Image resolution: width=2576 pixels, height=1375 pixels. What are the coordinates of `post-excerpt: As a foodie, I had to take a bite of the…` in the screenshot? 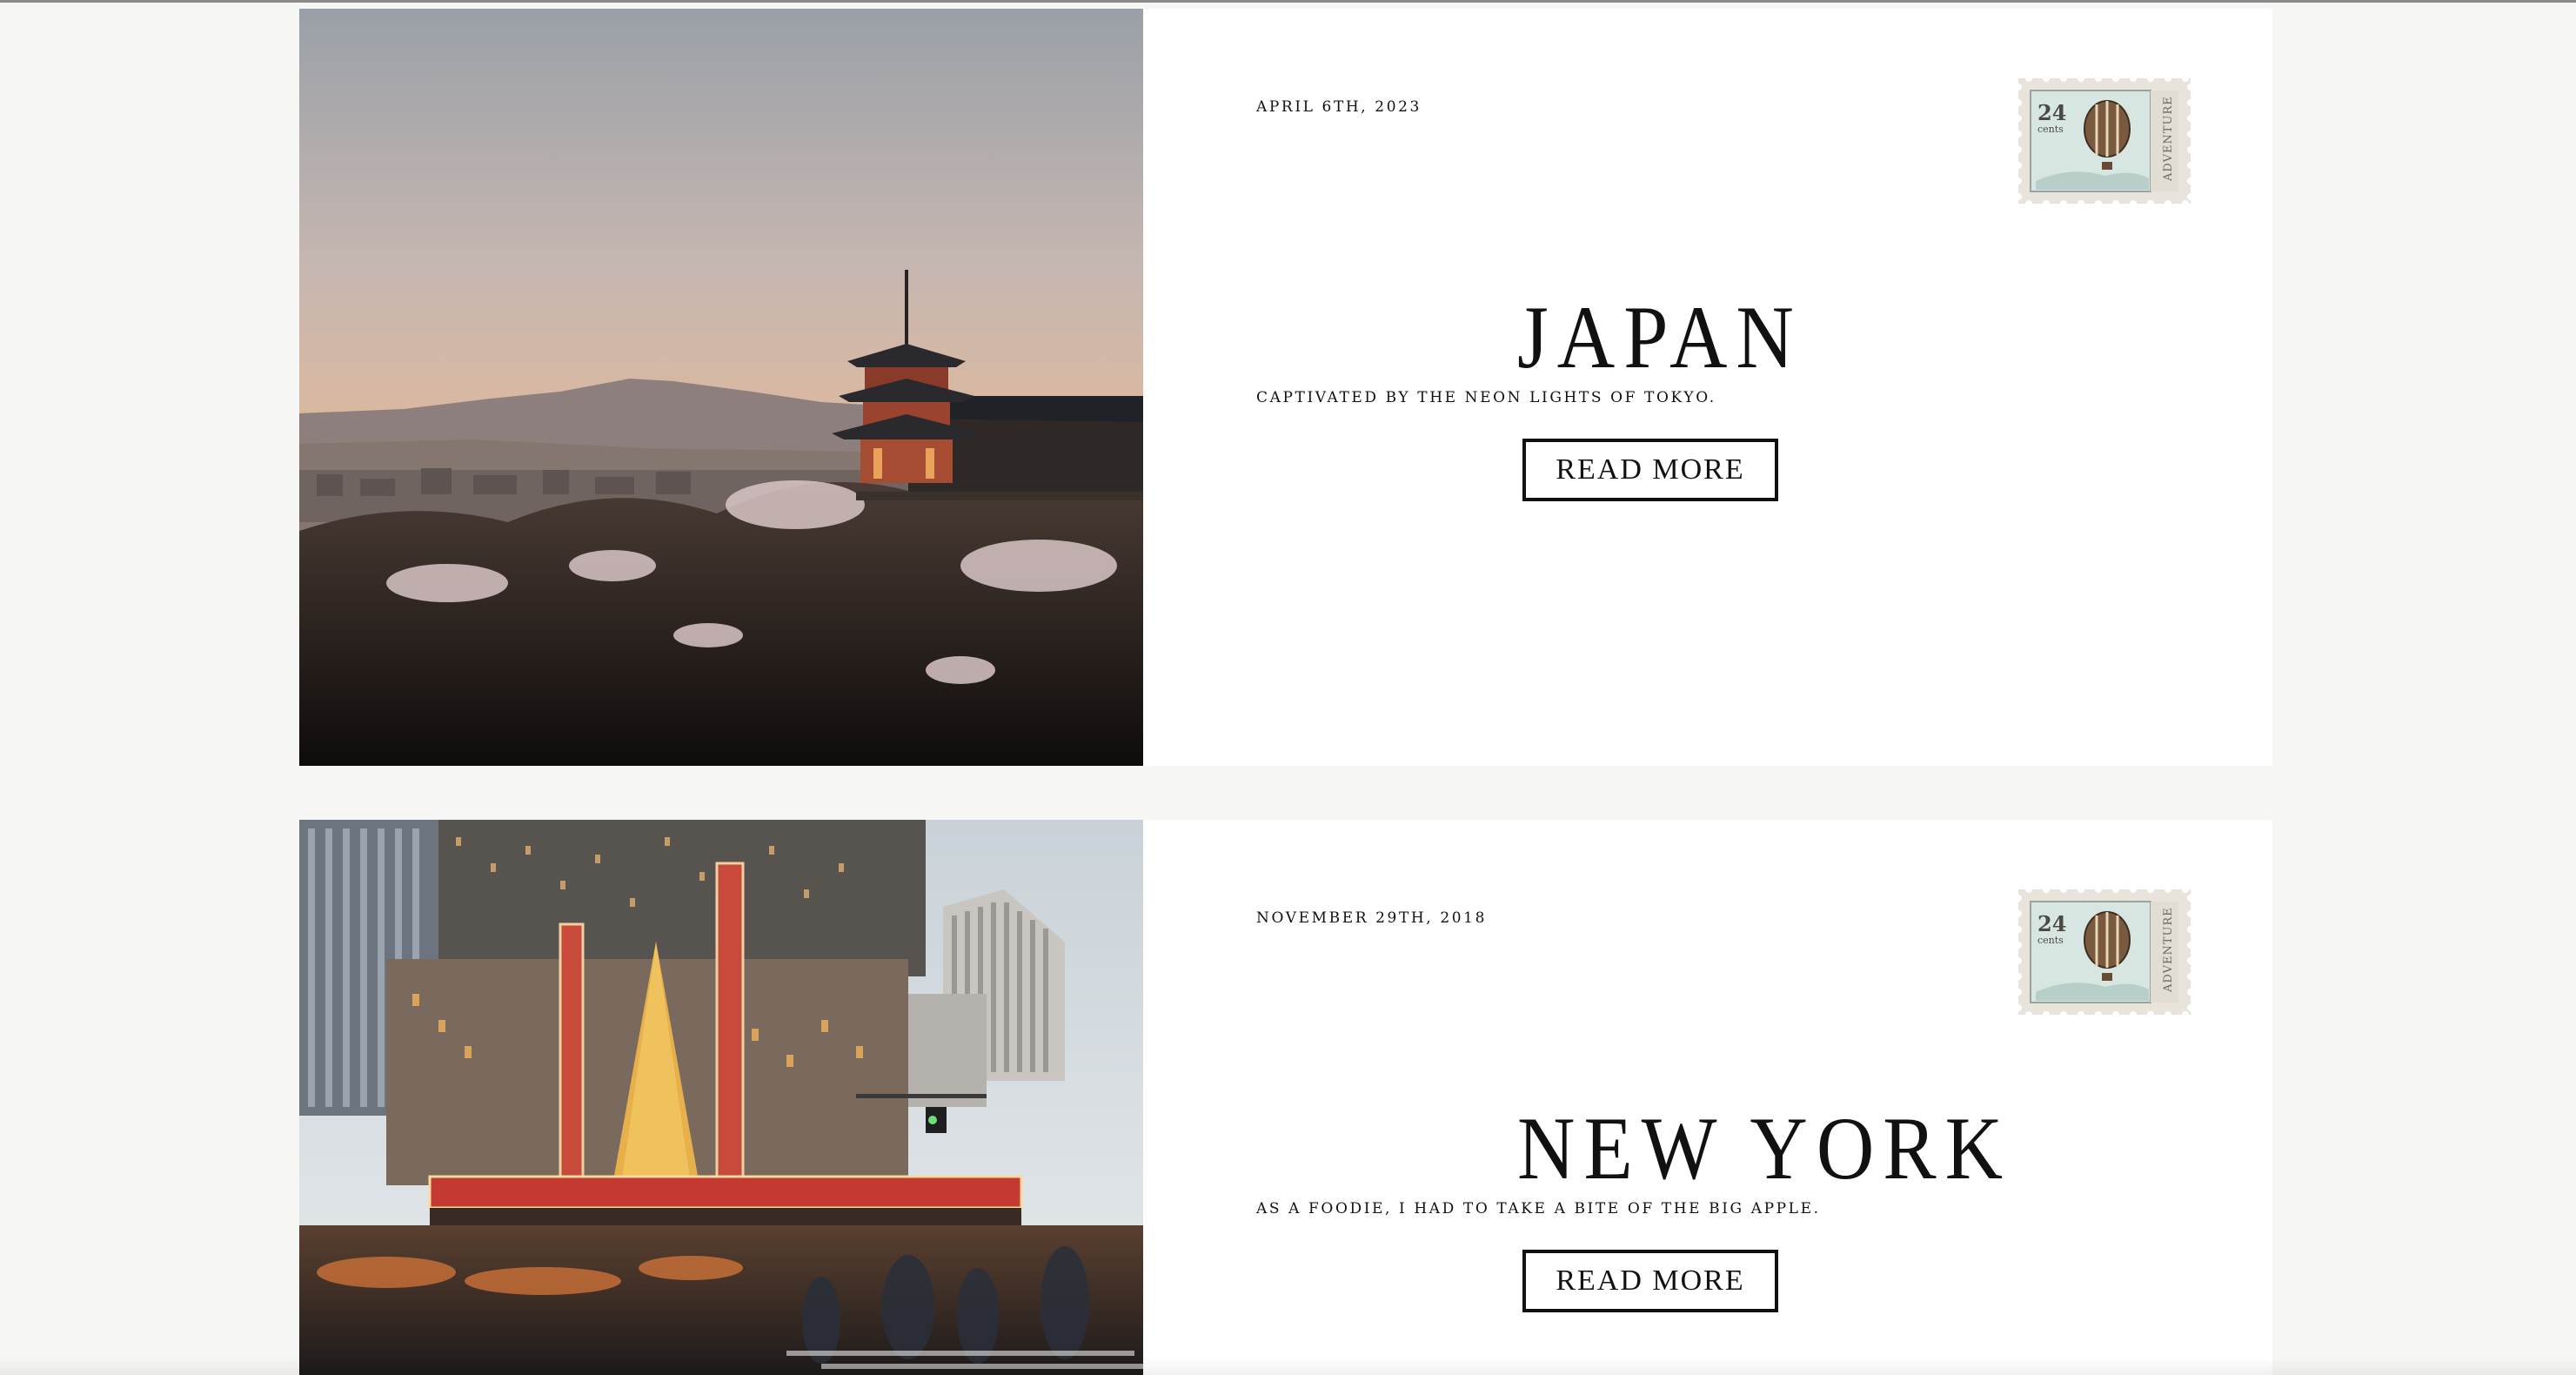 It's located at (1538, 1208).